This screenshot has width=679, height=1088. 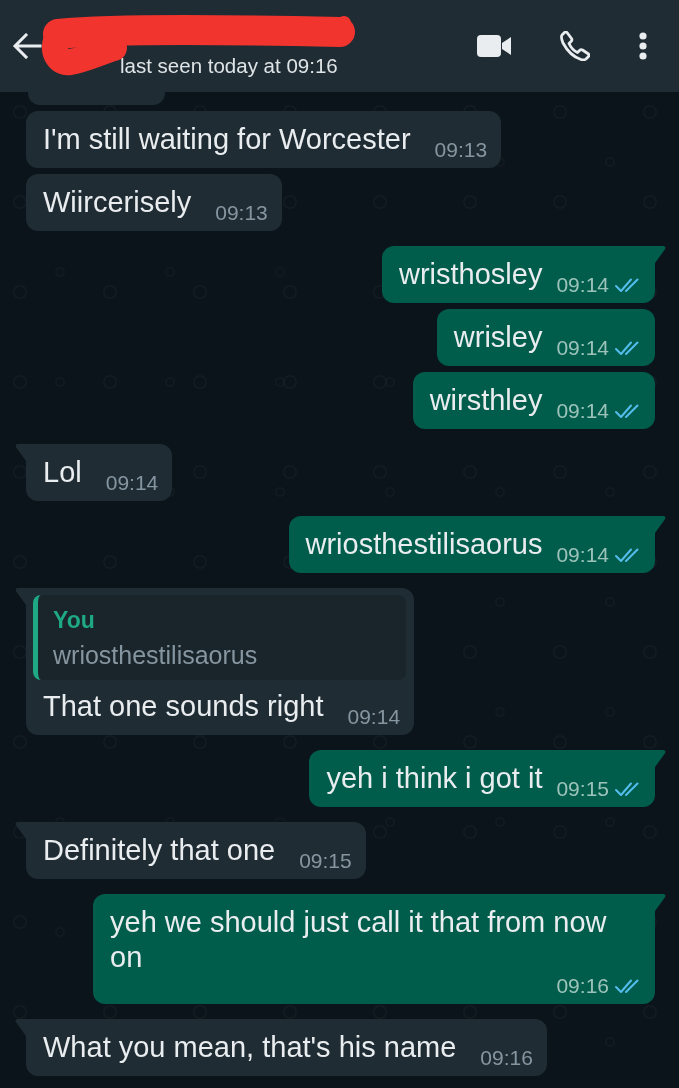 I want to click on quote-author: You, so click(x=74, y=620).